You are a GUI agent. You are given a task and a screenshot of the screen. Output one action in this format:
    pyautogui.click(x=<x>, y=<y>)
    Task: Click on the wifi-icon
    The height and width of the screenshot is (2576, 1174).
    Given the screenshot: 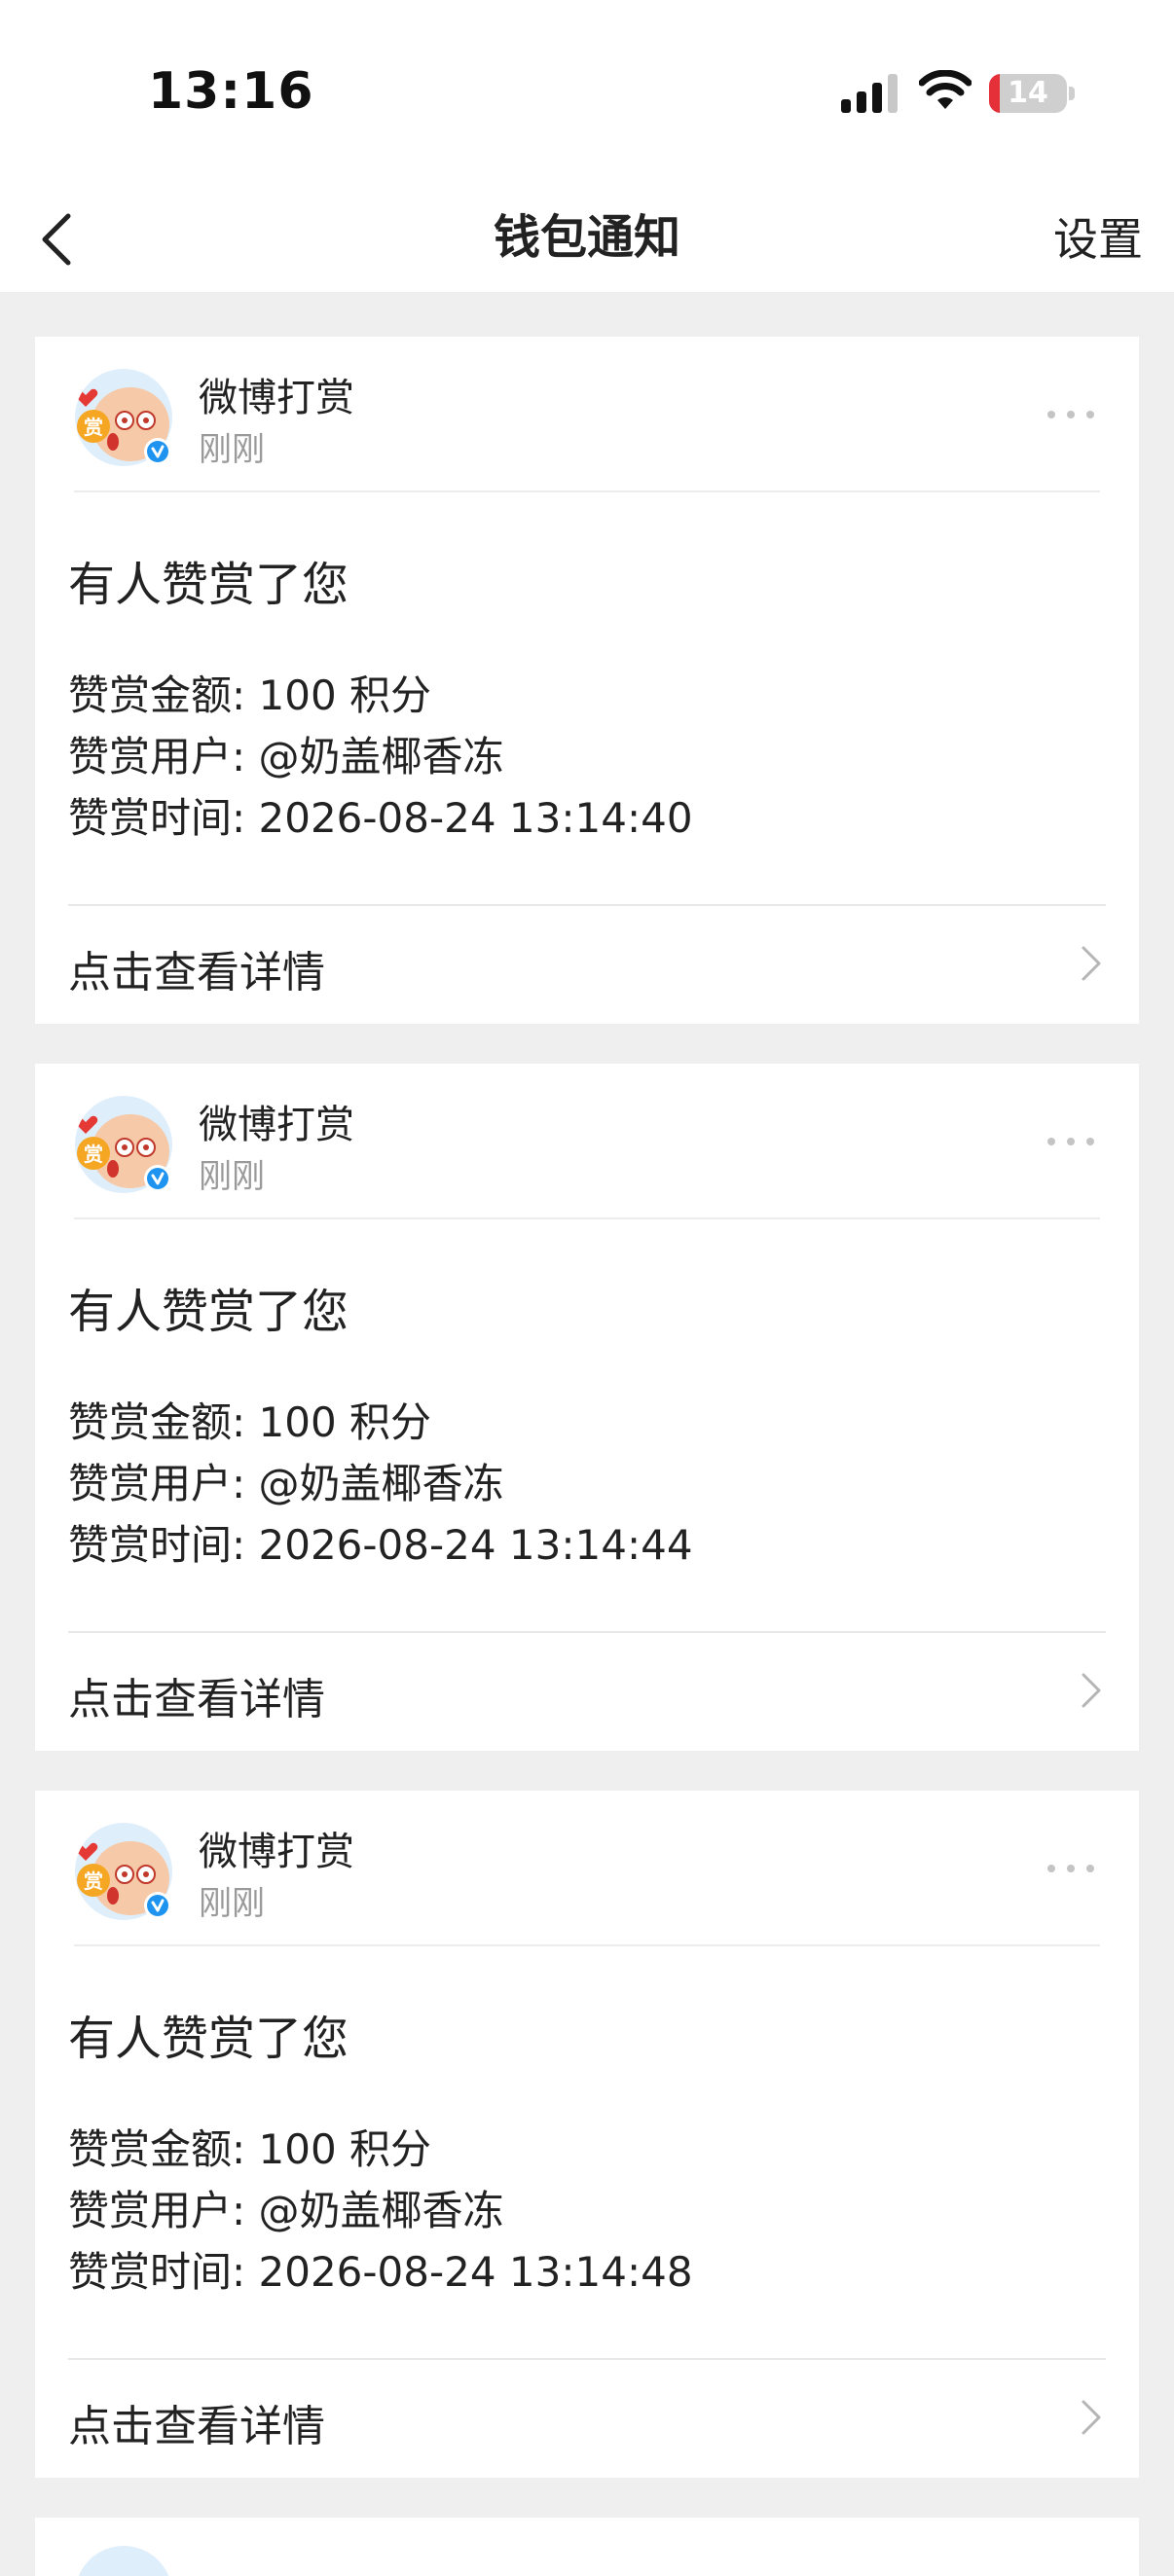 What is the action you would take?
    pyautogui.click(x=945, y=89)
    